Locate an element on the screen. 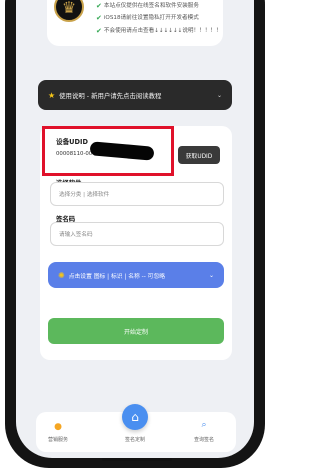  tab-help: 营销服务 is located at coordinates (58, 439).